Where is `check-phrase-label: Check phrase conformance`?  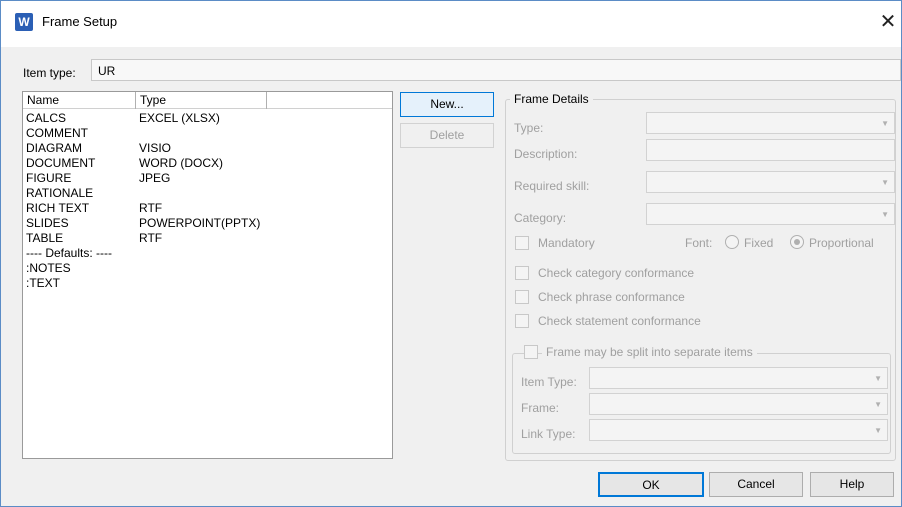 check-phrase-label: Check phrase conformance is located at coordinates (611, 297).